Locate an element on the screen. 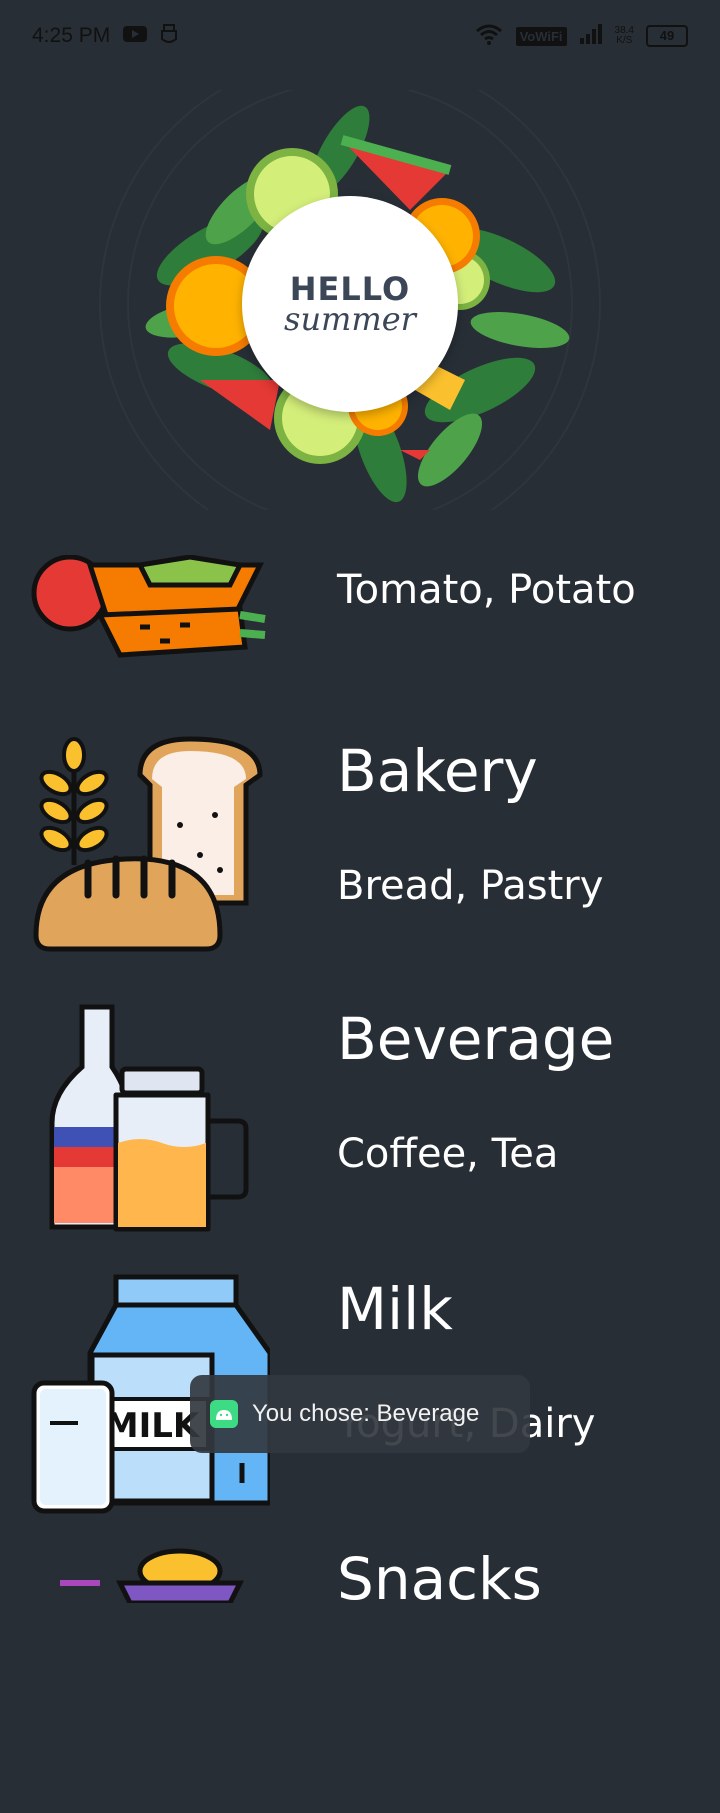 This screenshot has width=720, height=1813. status-right: VoWiFi 38.4 K/S 49 is located at coordinates (581, 36).